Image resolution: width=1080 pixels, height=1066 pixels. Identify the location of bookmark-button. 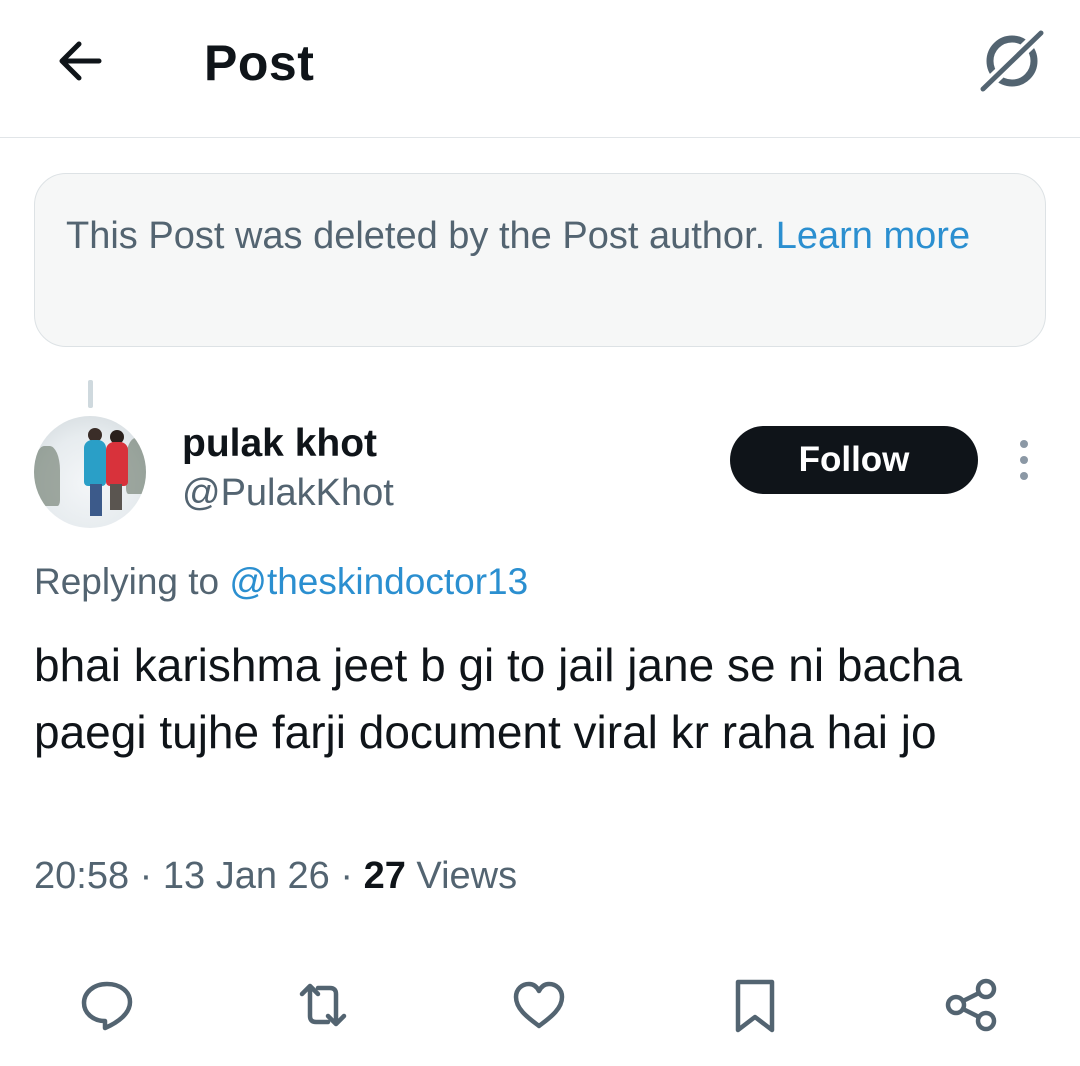
(755, 1005).